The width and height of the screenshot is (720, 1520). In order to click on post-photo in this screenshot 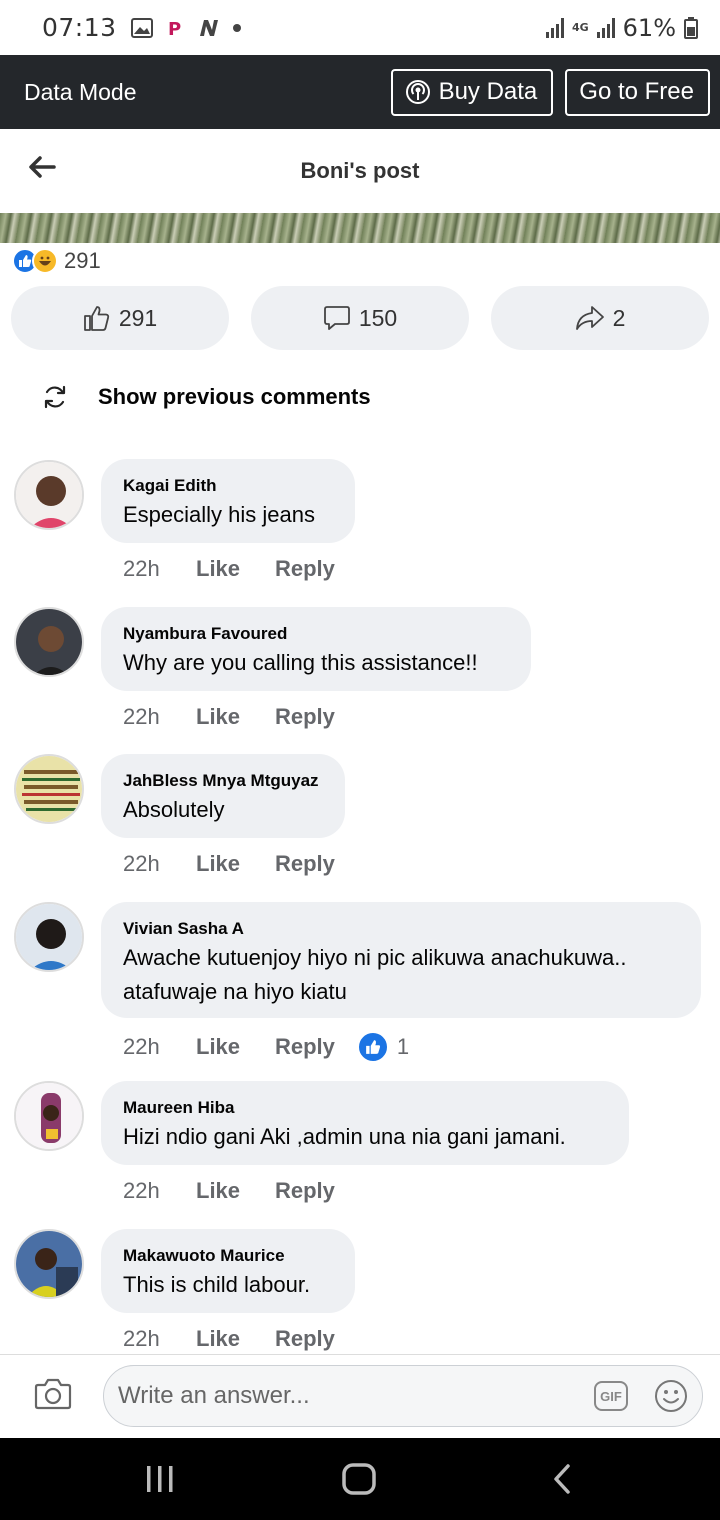, I will do `click(360, 228)`.